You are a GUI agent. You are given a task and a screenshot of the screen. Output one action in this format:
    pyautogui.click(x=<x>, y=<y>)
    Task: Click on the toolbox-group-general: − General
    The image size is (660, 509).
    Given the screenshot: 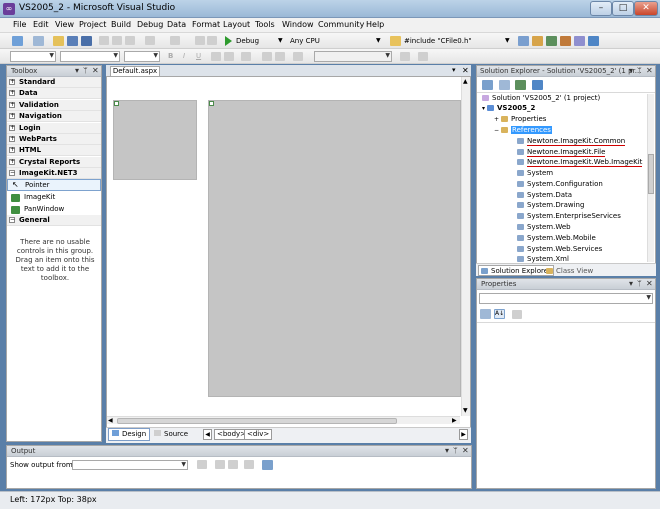 What is the action you would take?
    pyautogui.click(x=54, y=220)
    